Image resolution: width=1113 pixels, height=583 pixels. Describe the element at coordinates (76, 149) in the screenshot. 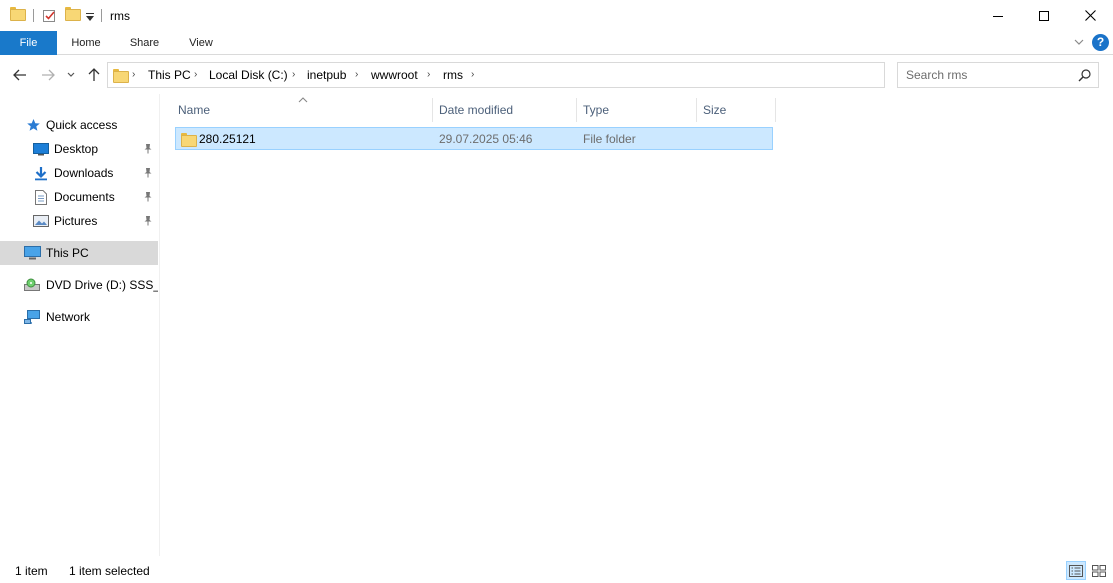

I see `nav-label: Desktop` at that location.